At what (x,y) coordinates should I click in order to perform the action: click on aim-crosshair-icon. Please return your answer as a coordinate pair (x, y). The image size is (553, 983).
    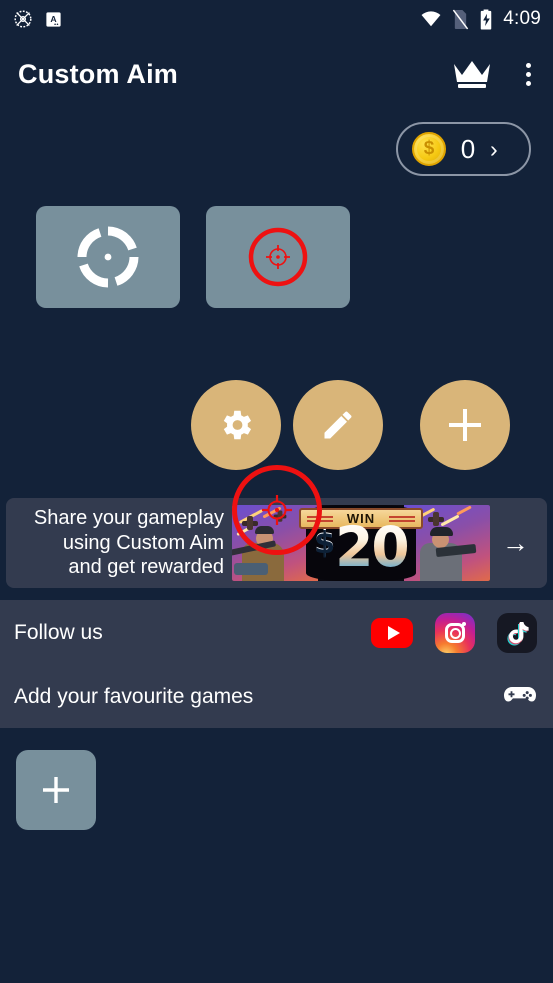
    Looking at the image, I should click on (23, 19).